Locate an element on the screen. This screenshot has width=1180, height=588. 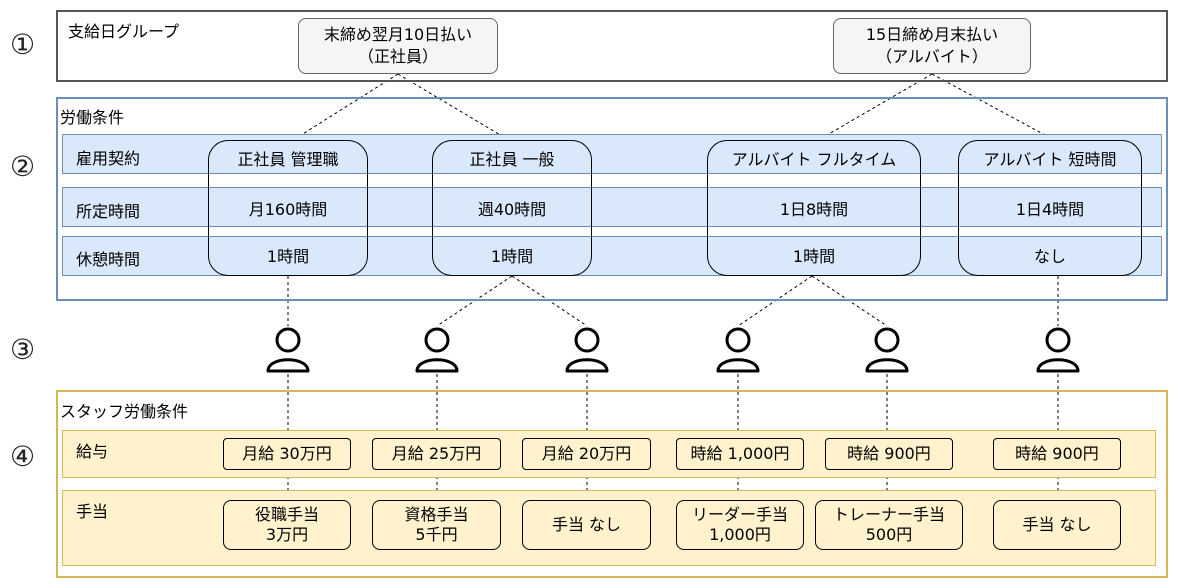
allowance-box: トレーナー手当 500円 is located at coordinates (889, 525).